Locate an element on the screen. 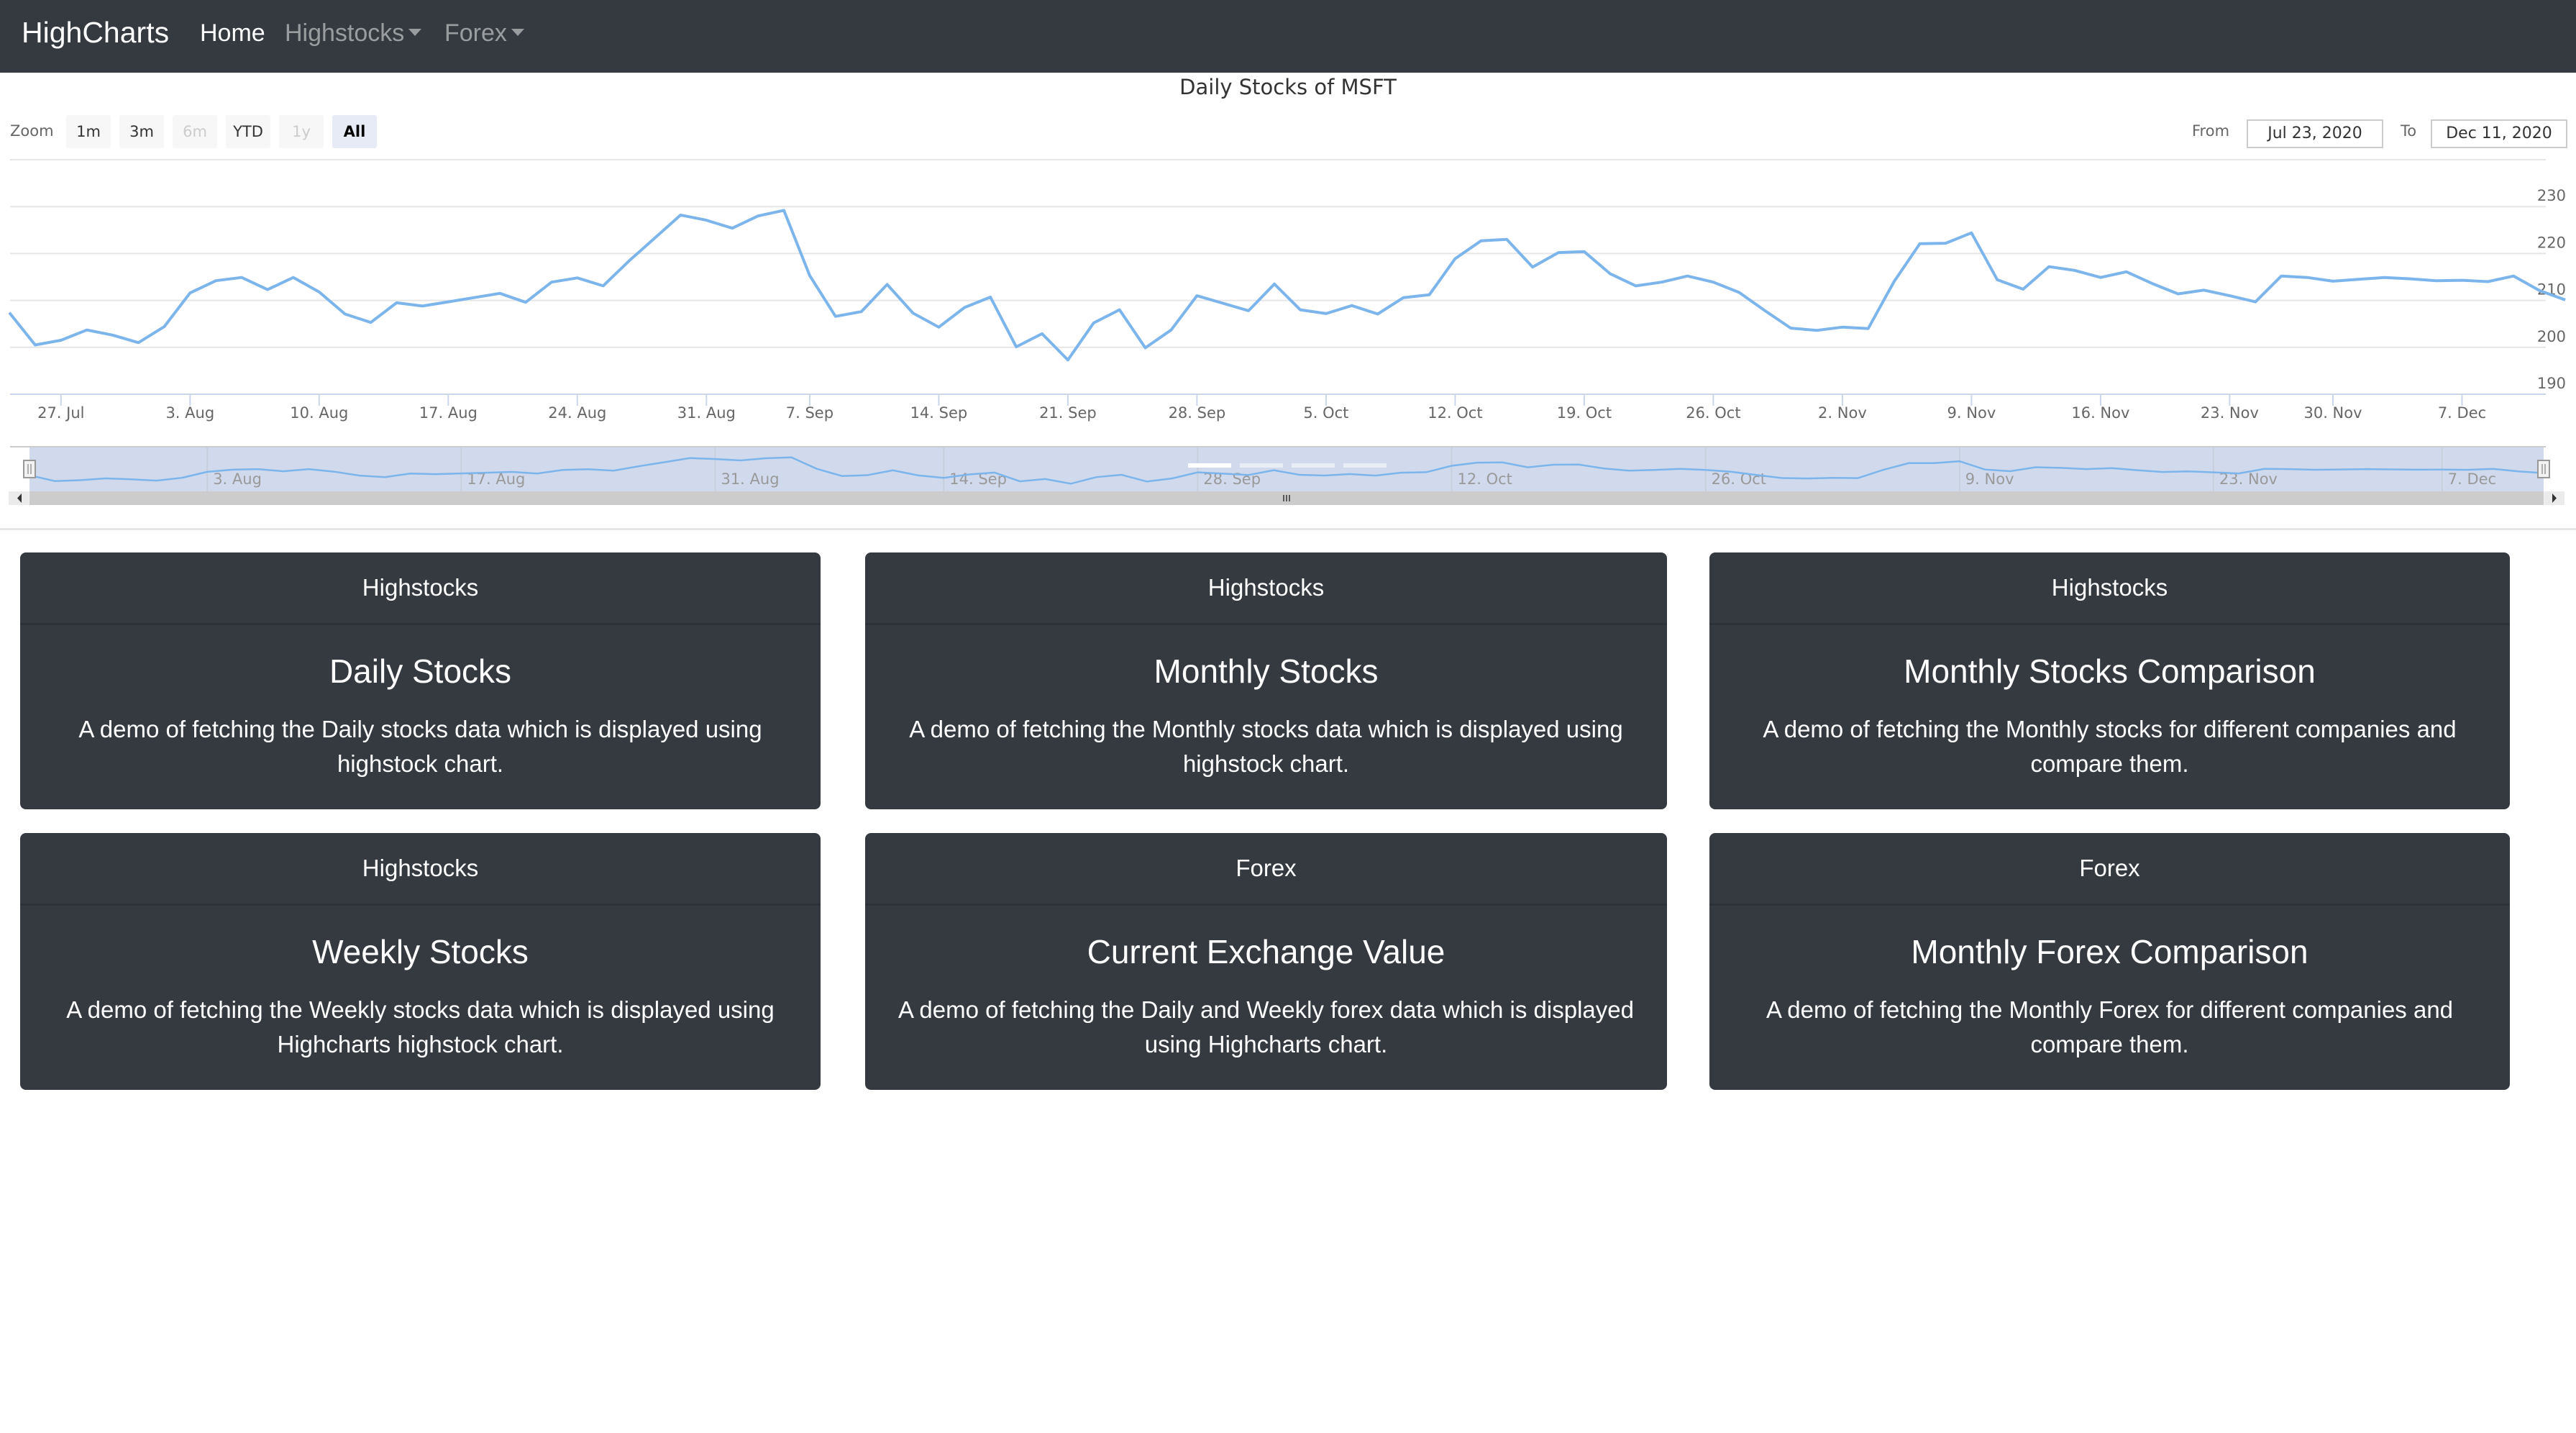 The width and height of the screenshot is (2576, 1433). navigator-scrollbar is located at coordinates (1286, 498).